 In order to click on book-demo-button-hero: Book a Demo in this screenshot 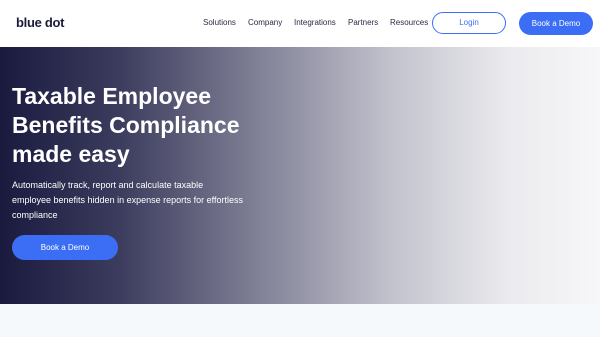, I will do `click(65, 247)`.